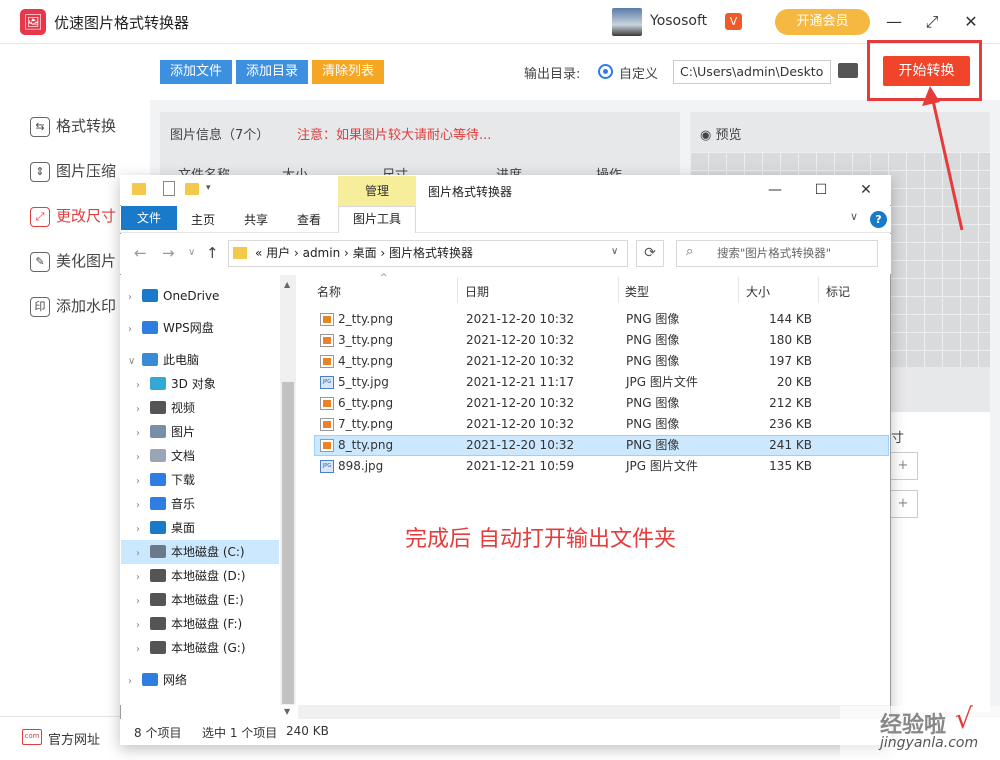  What do you see at coordinates (287, 711) in the screenshot?
I see `scroll-down-icon: ▼` at bounding box center [287, 711].